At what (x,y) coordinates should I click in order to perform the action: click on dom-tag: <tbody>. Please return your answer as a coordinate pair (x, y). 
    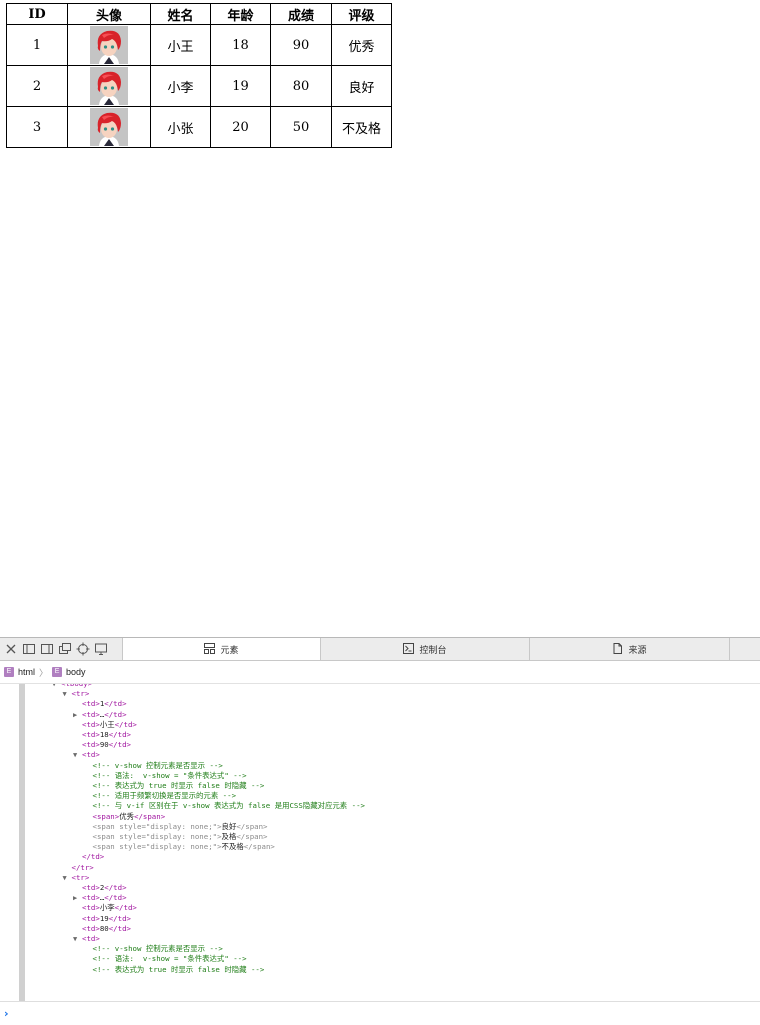
    Looking at the image, I should click on (76, 686).